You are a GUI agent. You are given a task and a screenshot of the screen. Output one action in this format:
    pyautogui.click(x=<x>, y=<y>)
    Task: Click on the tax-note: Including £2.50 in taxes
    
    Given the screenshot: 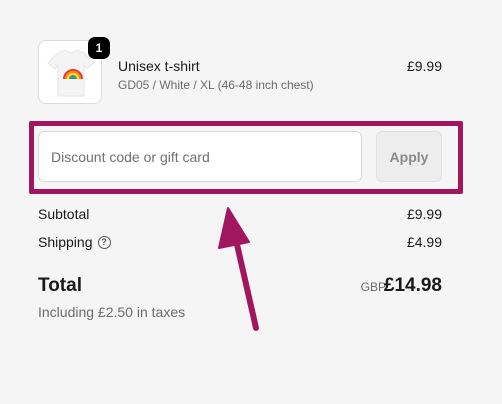 What is the action you would take?
    pyautogui.click(x=112, y=312)
    